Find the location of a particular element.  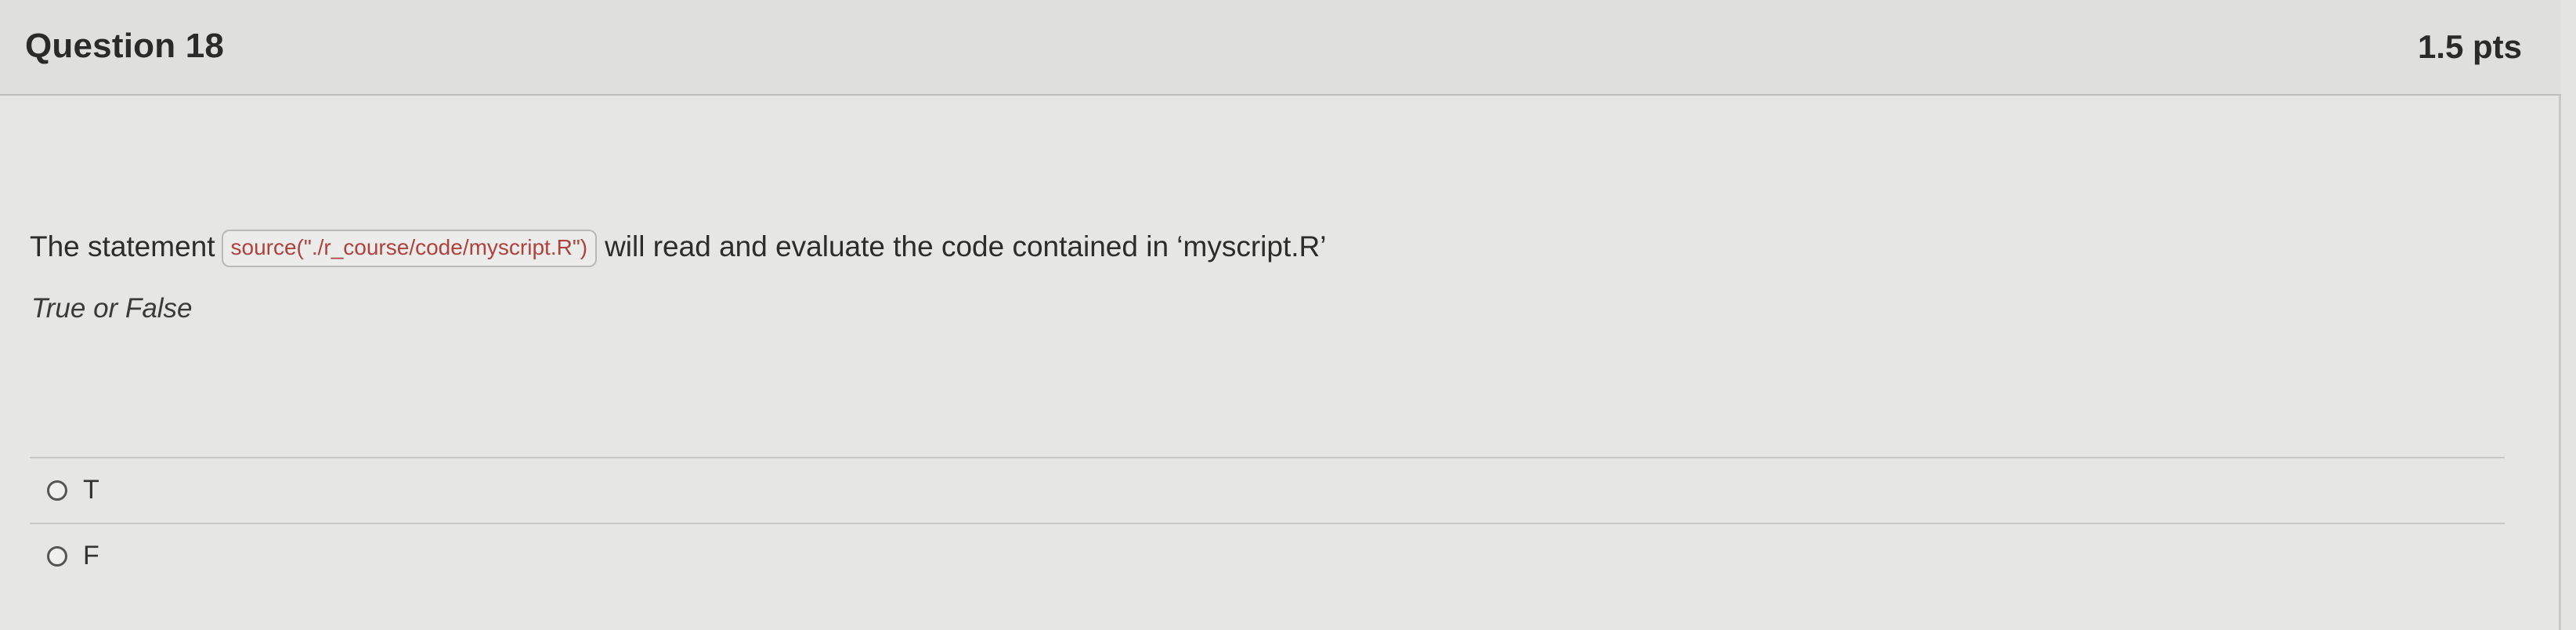

question-text-before: The statement is located at coordinates (122, 246).